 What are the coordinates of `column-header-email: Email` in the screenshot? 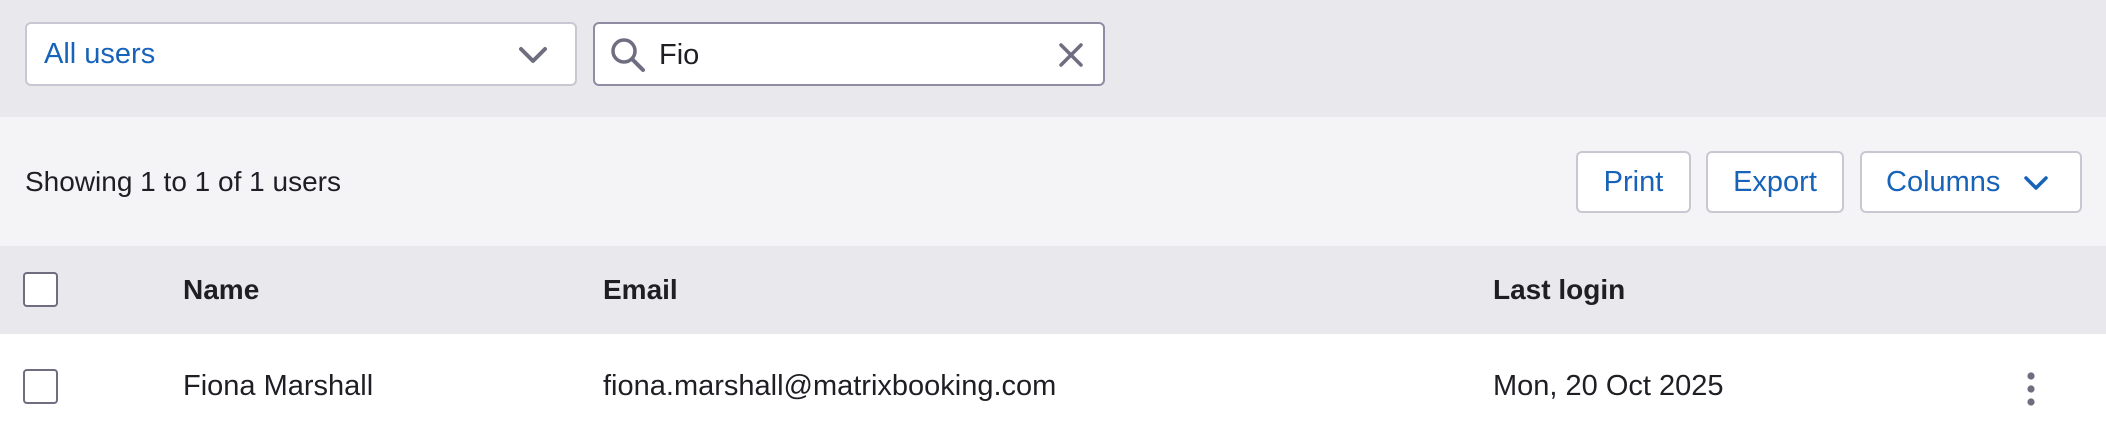 It's located at (640, 290).